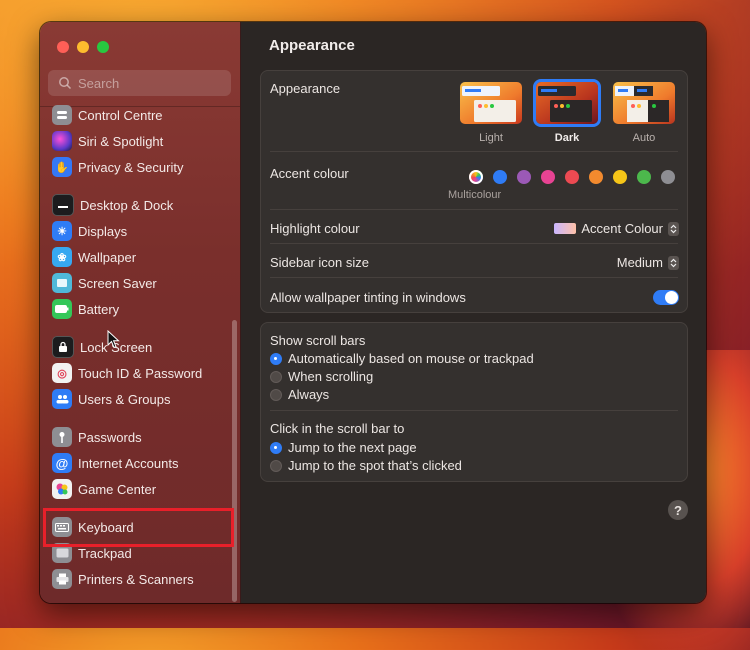 Image resolution: width=750 pixels, height=650 pixels. I want to click on radio-label: Jump to the spot that’s clicked, so click(375, 465).